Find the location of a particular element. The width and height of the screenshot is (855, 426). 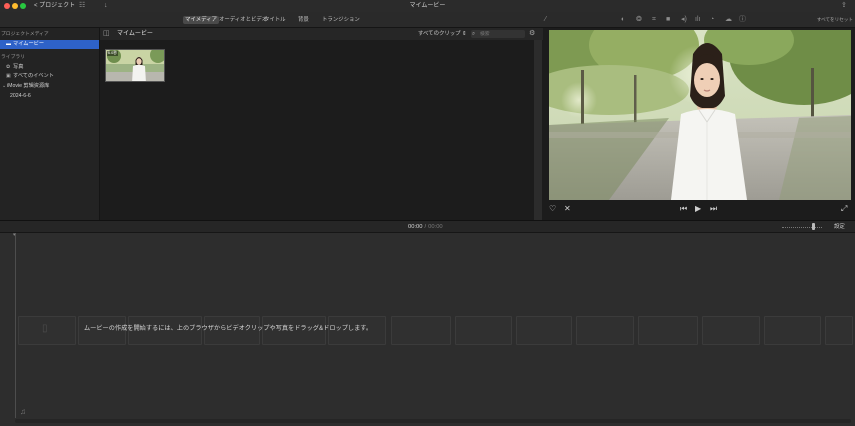

title-bar: < プロジェクト ☷ ↓ マイムービー ⇪ is located at coordinates (427, 6).